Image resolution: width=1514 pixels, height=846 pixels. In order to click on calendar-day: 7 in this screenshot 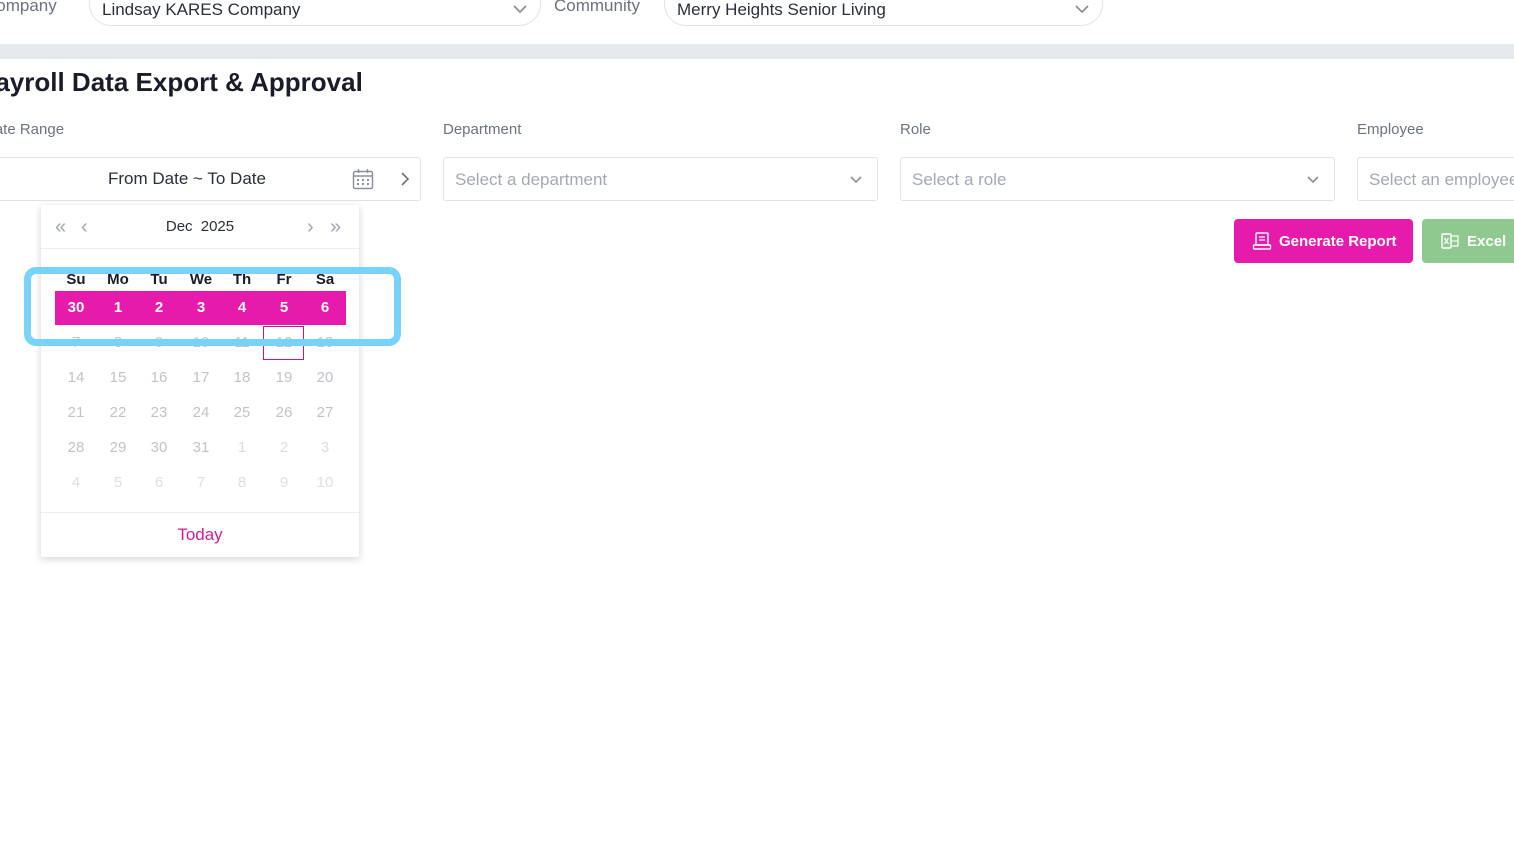, I will do `click(201, 483)`.